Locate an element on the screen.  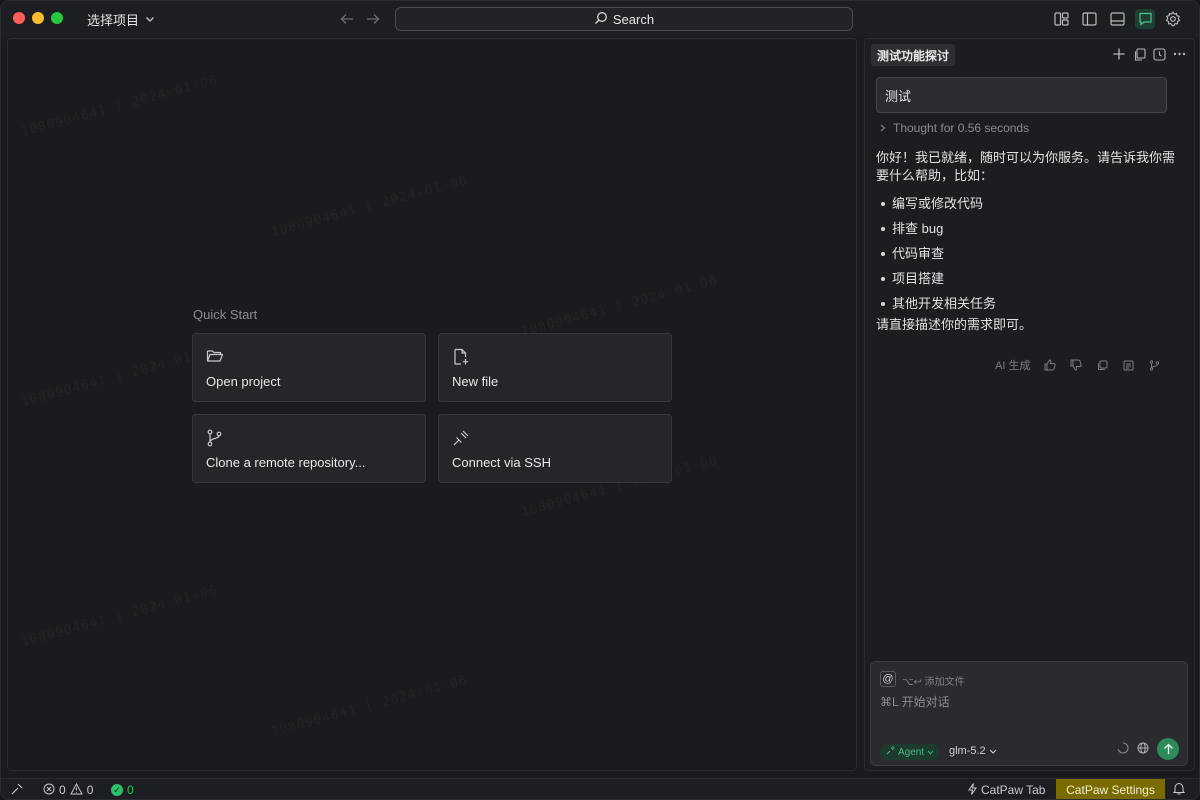
list-item: 排查 bug is located at coordinates (1026, 228).